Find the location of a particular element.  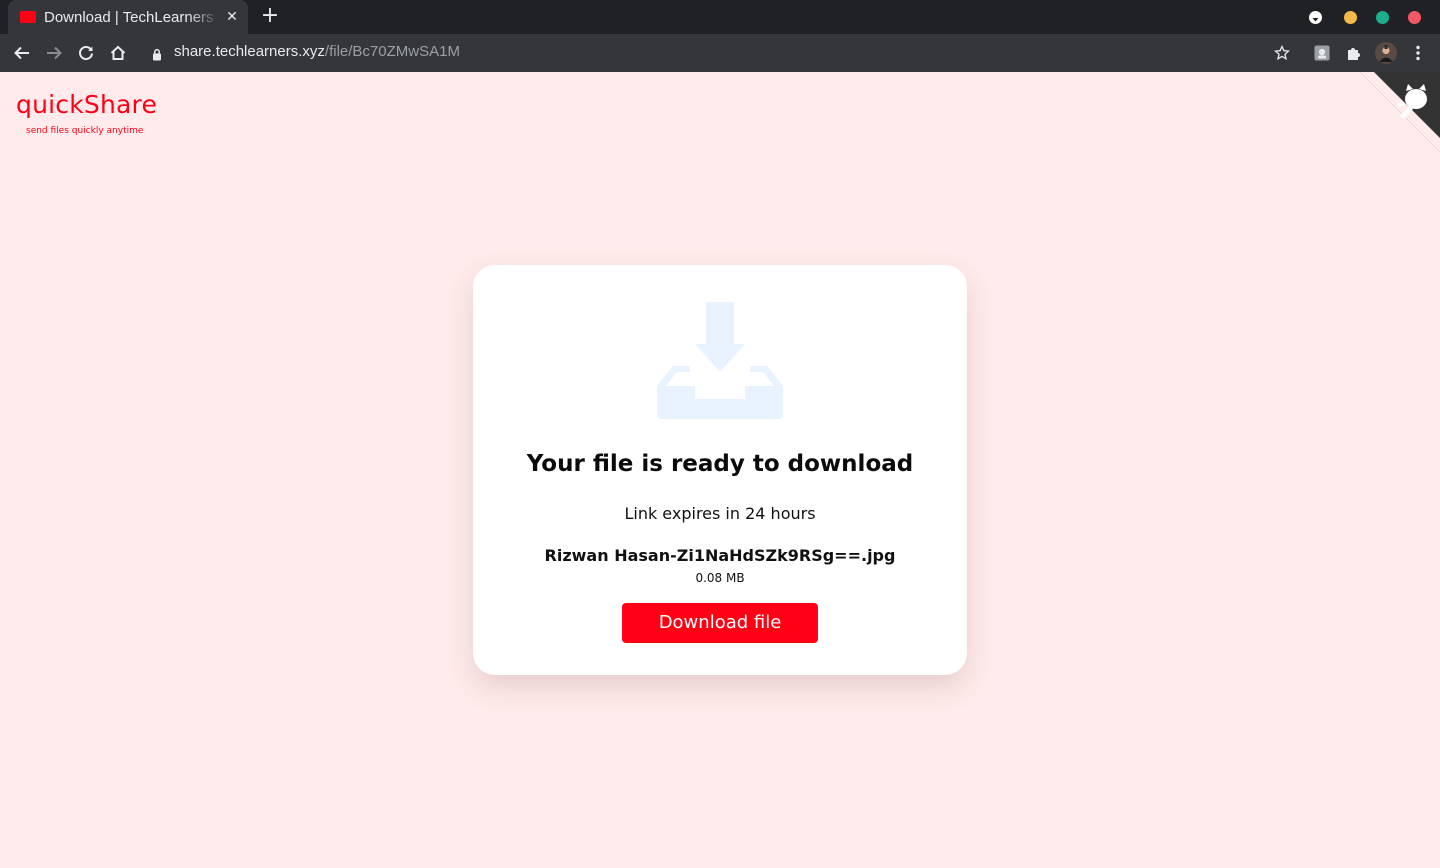

download-file-button: Download file is located at coordinates (720, 623).